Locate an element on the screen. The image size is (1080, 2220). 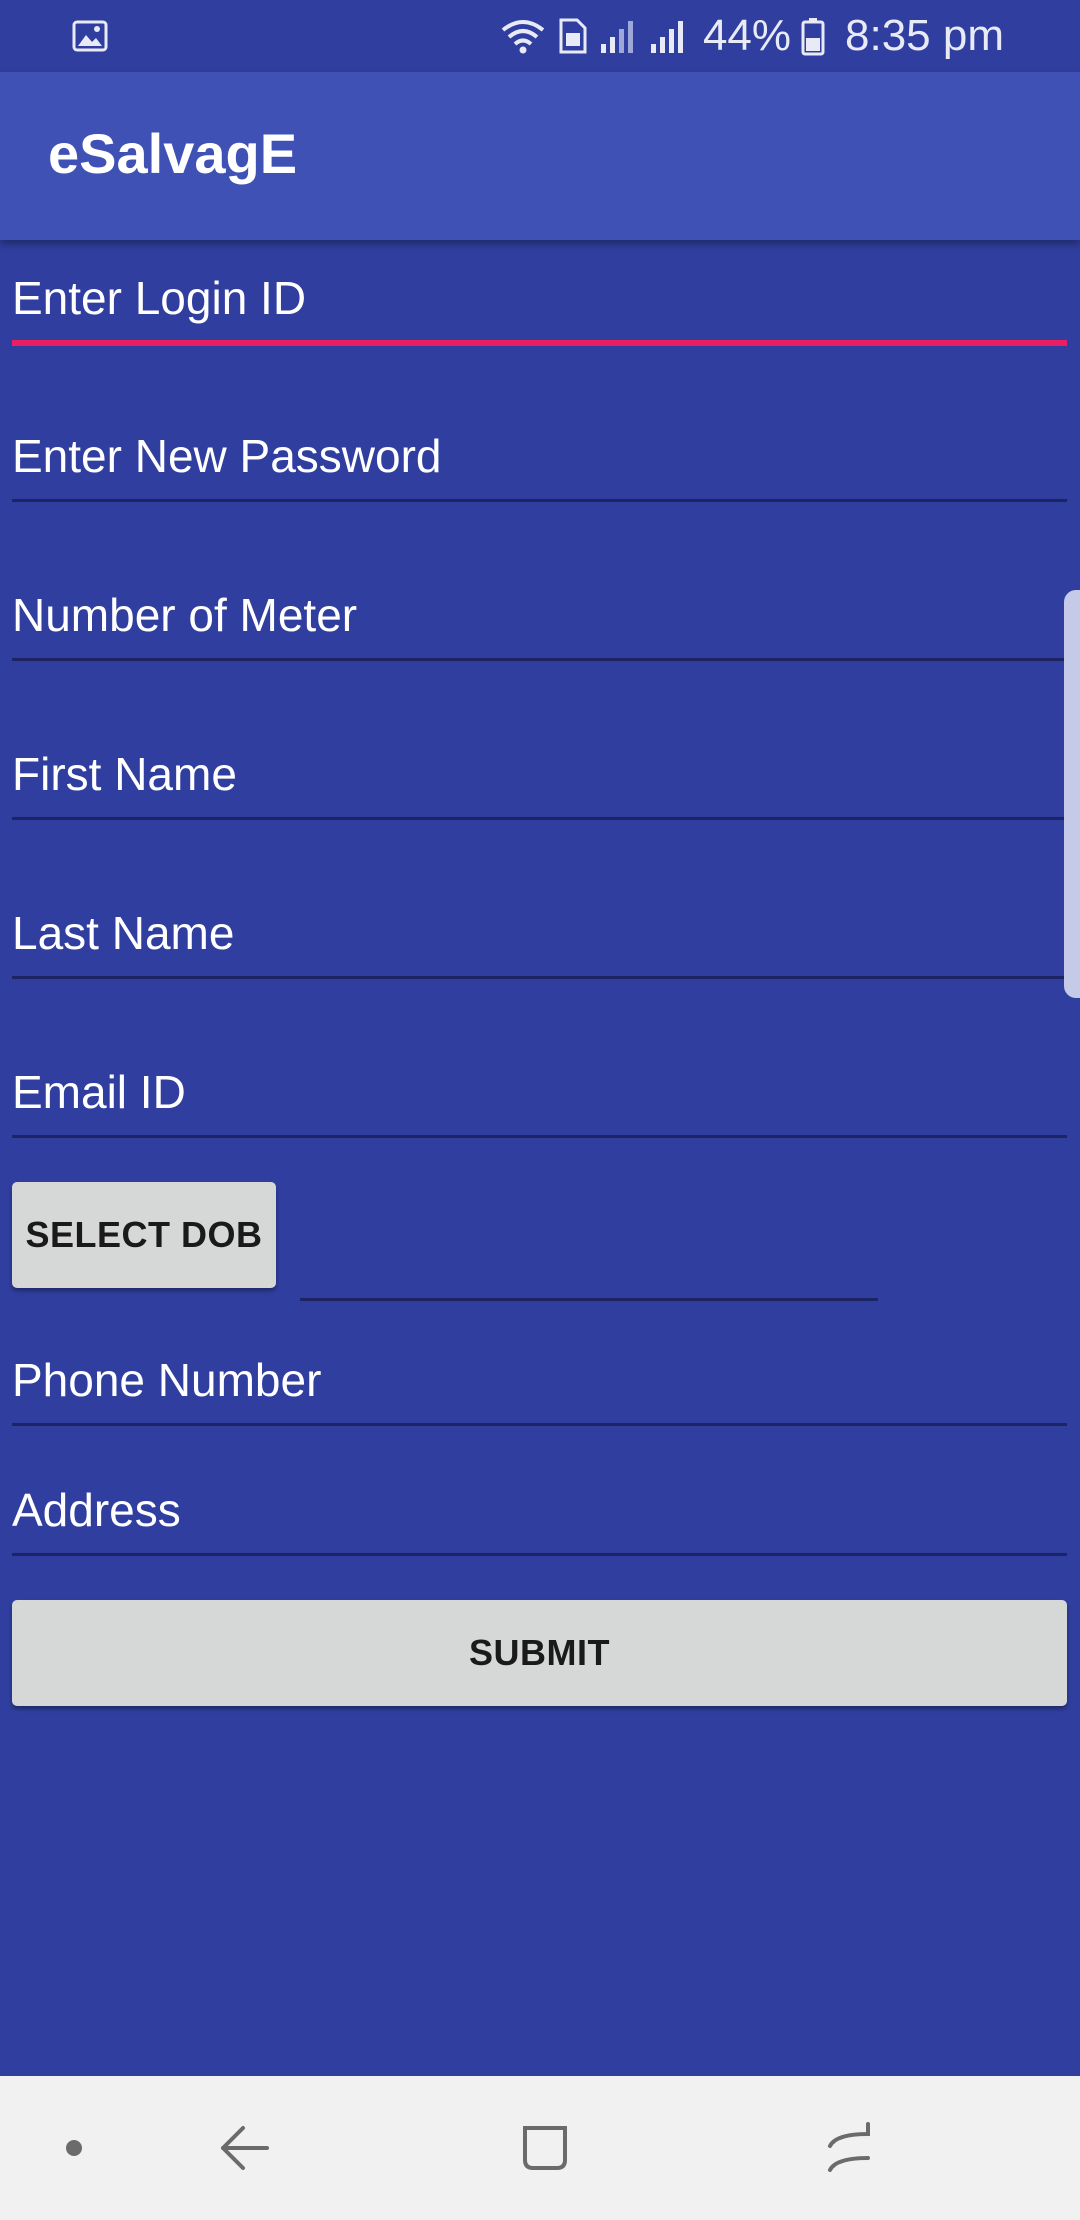
app-title: eSalvagE is located at coordinates (173, 153).